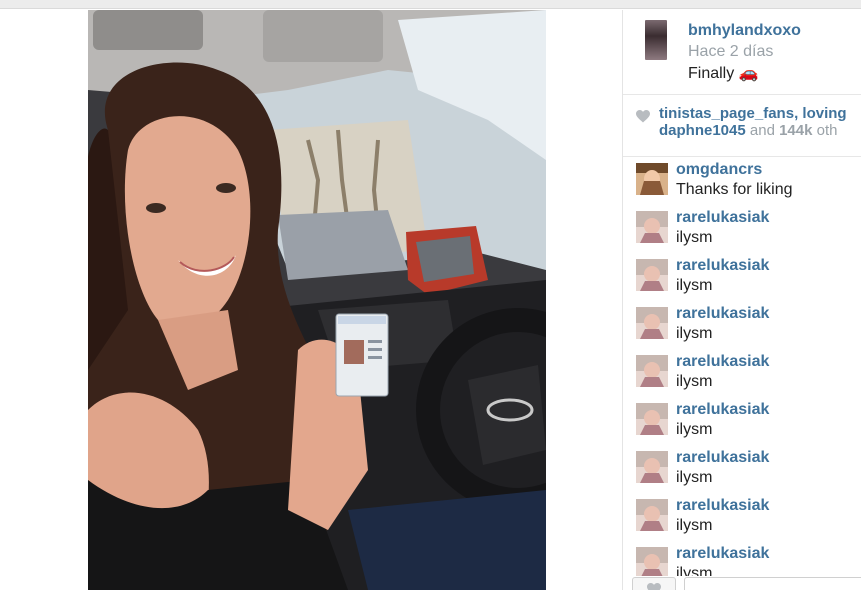 The height and width of the screenshot is (590, 861). I want to click on comment-text: Thanks for liking, so click(734, 189).